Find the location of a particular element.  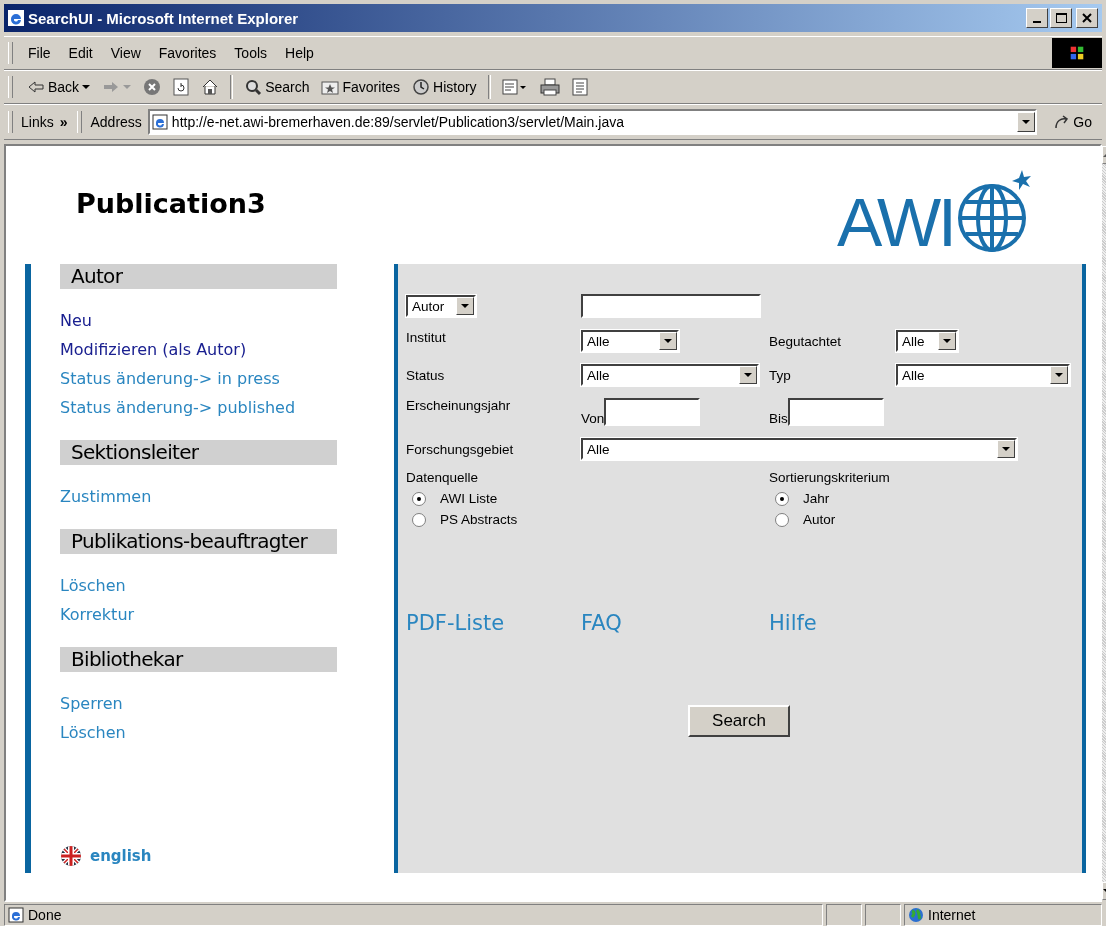

links-button: Links is located at coordinates (37, 122).